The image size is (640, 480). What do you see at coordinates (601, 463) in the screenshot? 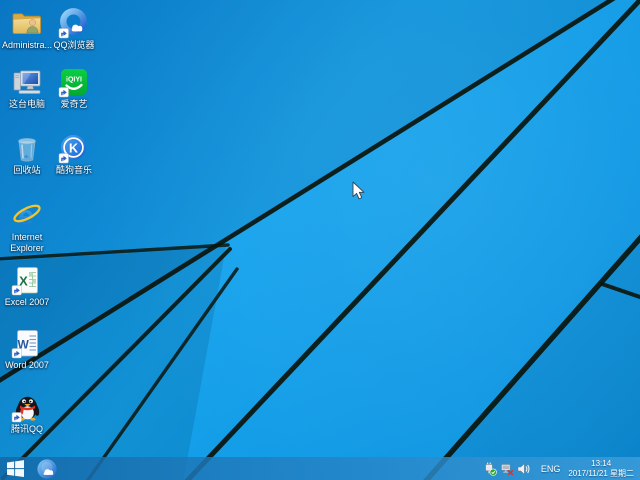
I see `clock-time: 13:14` at bounding box center [601, 463].